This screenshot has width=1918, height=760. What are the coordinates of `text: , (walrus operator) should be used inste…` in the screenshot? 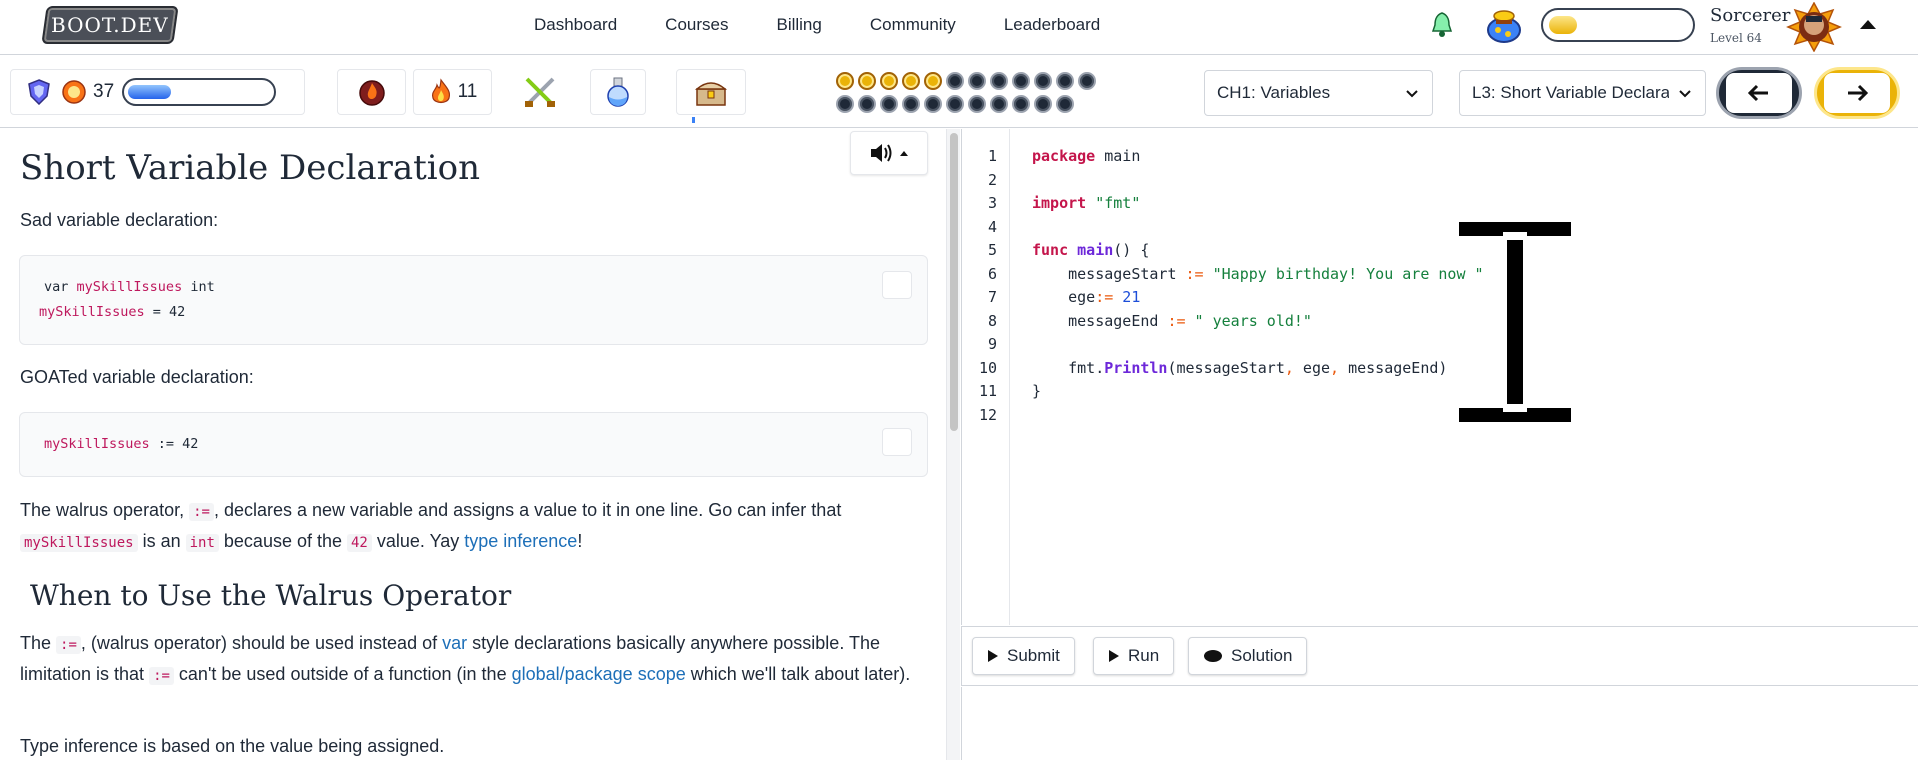 It's located at (261, 643).